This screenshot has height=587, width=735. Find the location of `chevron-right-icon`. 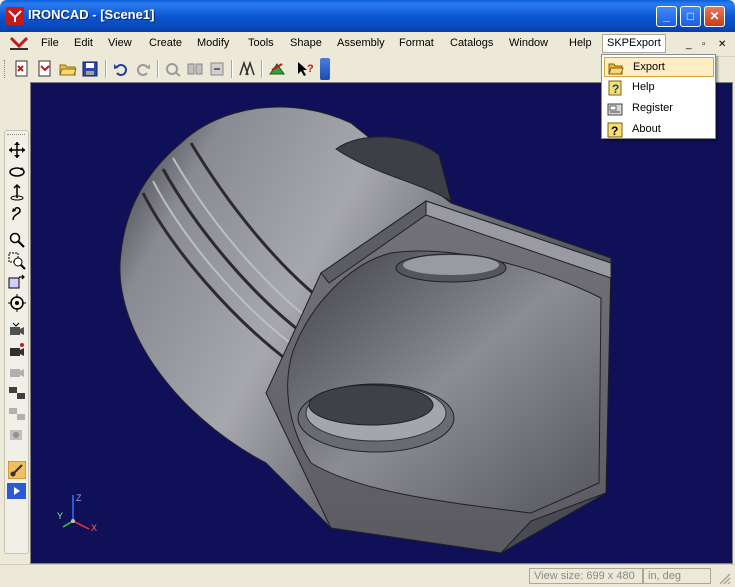

chevron-right-icon is located at coordinates (17, 491).